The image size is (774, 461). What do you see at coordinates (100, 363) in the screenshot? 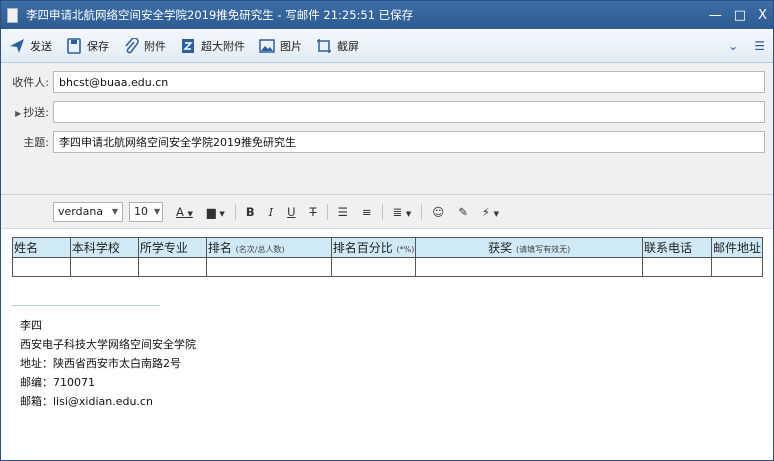
I see `signature-address: 地址：陕西省西安市太白南路2号` at bounding box center [100, 363].